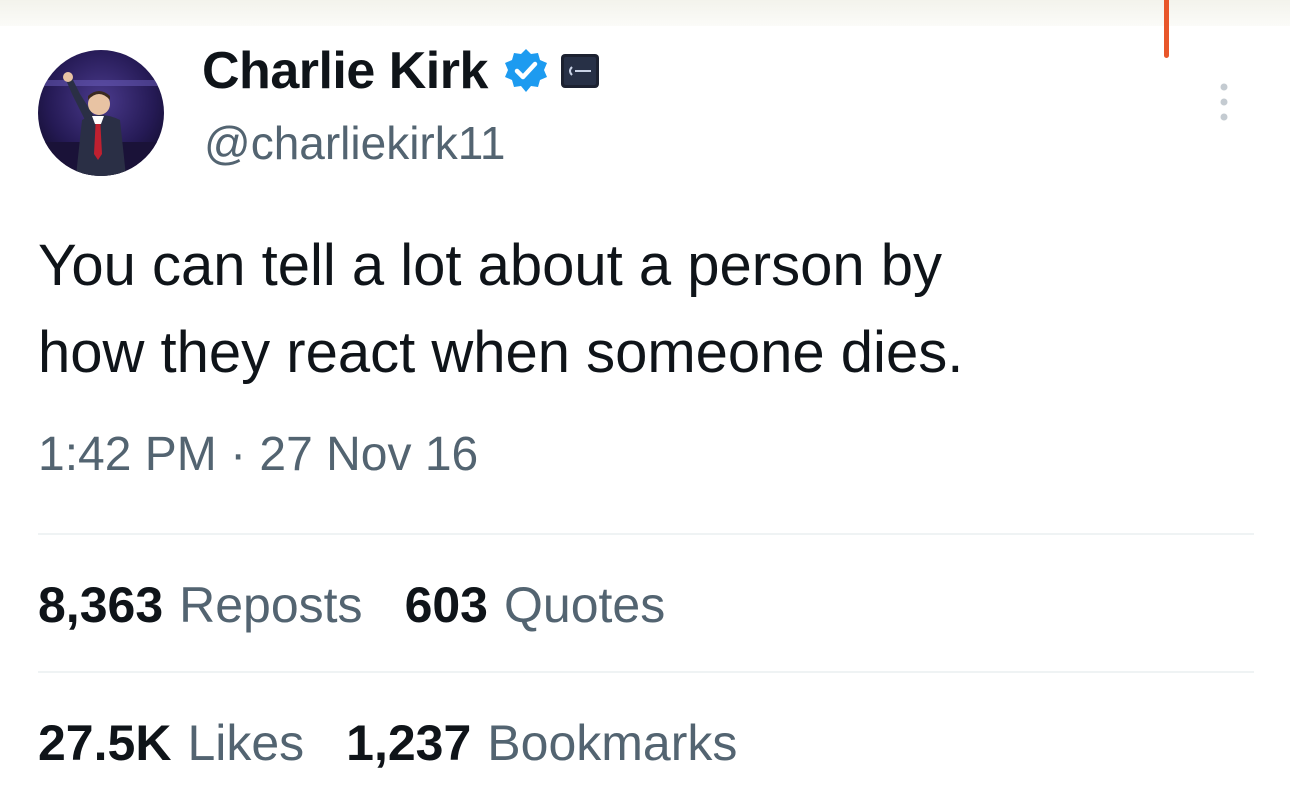 The height and width of the screenshot is (787, 1290). I want to click on avatar-image, so click(101, 113).